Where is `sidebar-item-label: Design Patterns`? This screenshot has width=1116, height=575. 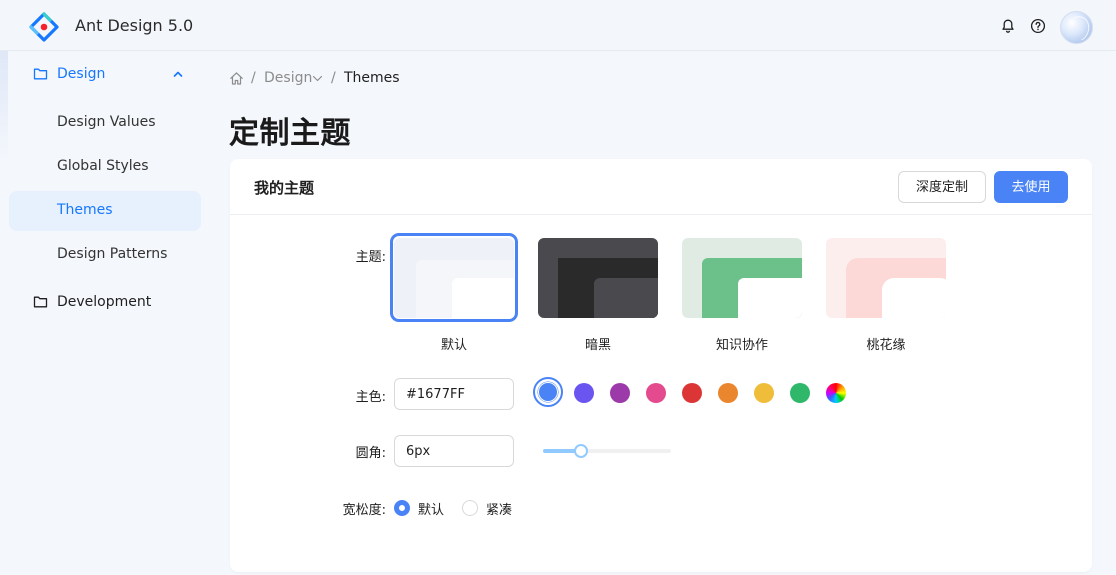
sidebar-item-label: Design Patterns is located at coordinates (112, 254).